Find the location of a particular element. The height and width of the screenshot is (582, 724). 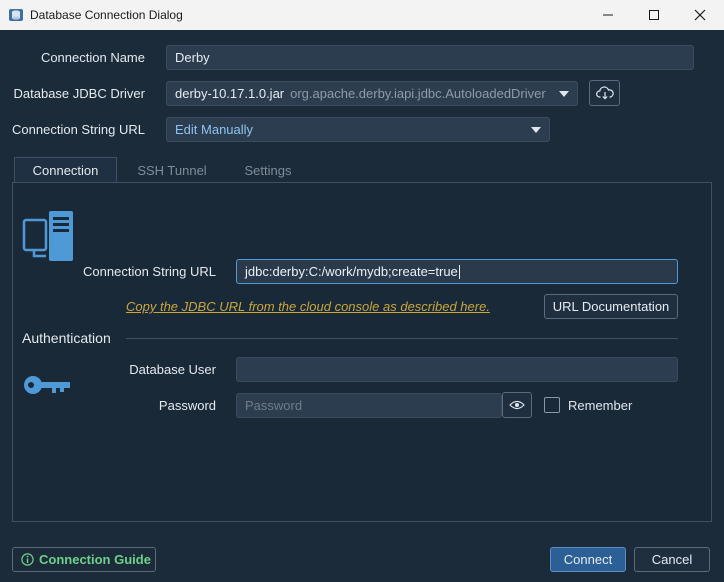

connection-name-input: Derby is located at coordinates (430, 57).